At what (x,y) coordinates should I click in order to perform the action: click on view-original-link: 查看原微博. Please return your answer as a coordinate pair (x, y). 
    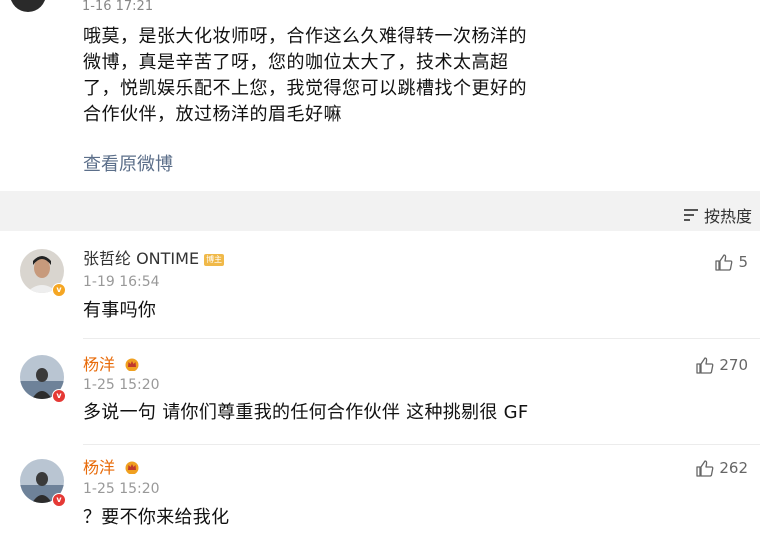
    Looking at the image, I should click on (128, 163).